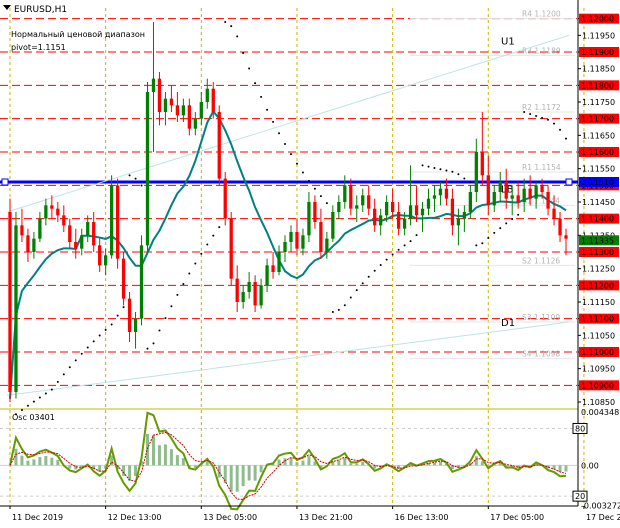 This screenshot has height=528, width=620. What do you see at coordinates (580, 428) in the screenshot?
I see `oscillator-level-label: 80` at bounding box center [580, 428].